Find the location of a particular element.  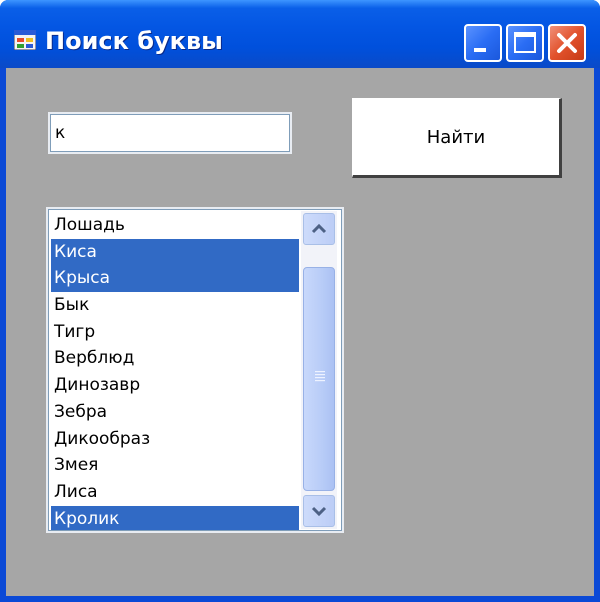

list-item: Зебра is located at coordinates (175, 412).